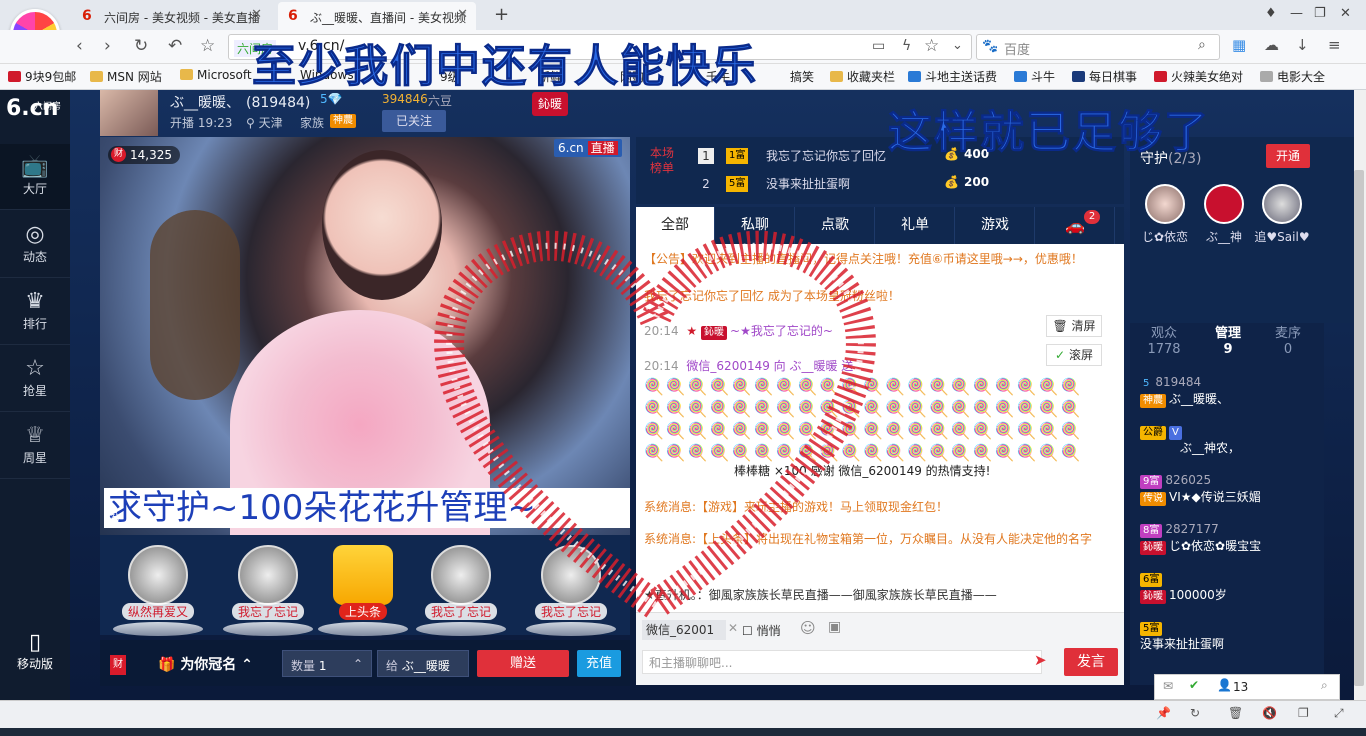 This screenshot has height=736, width=1366. I want to click on sidebar-item-weekly-star: ♕ 周星, so click(35, 446).